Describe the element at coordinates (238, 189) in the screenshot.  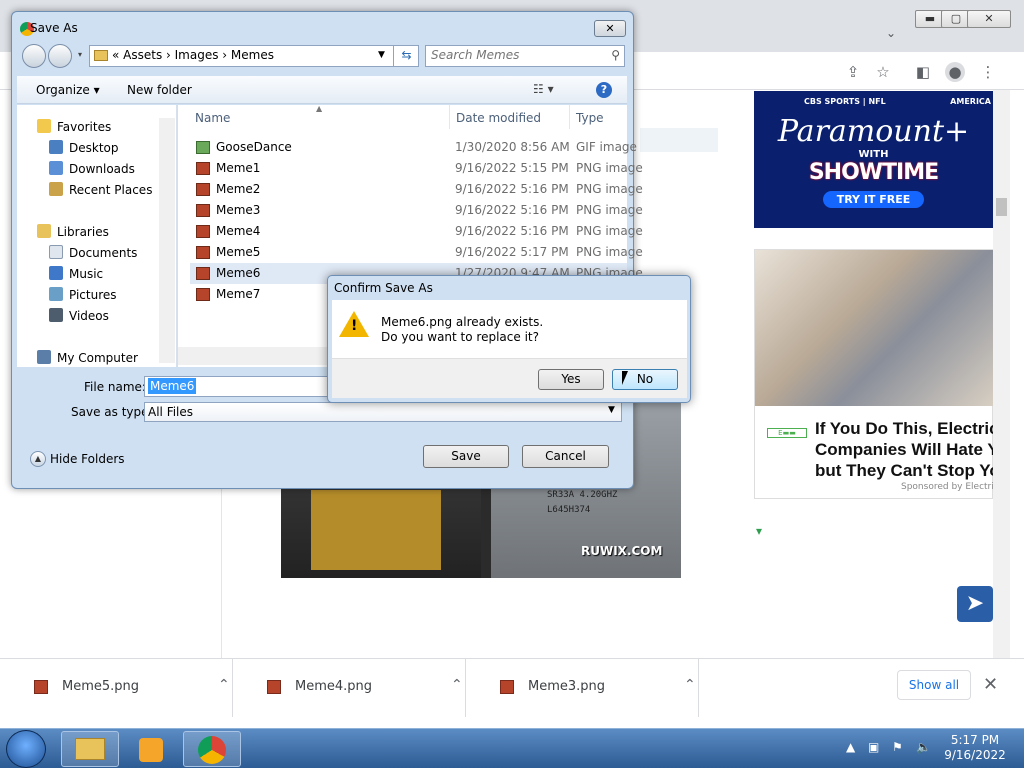
I see `file-name: Meme2` at that location.